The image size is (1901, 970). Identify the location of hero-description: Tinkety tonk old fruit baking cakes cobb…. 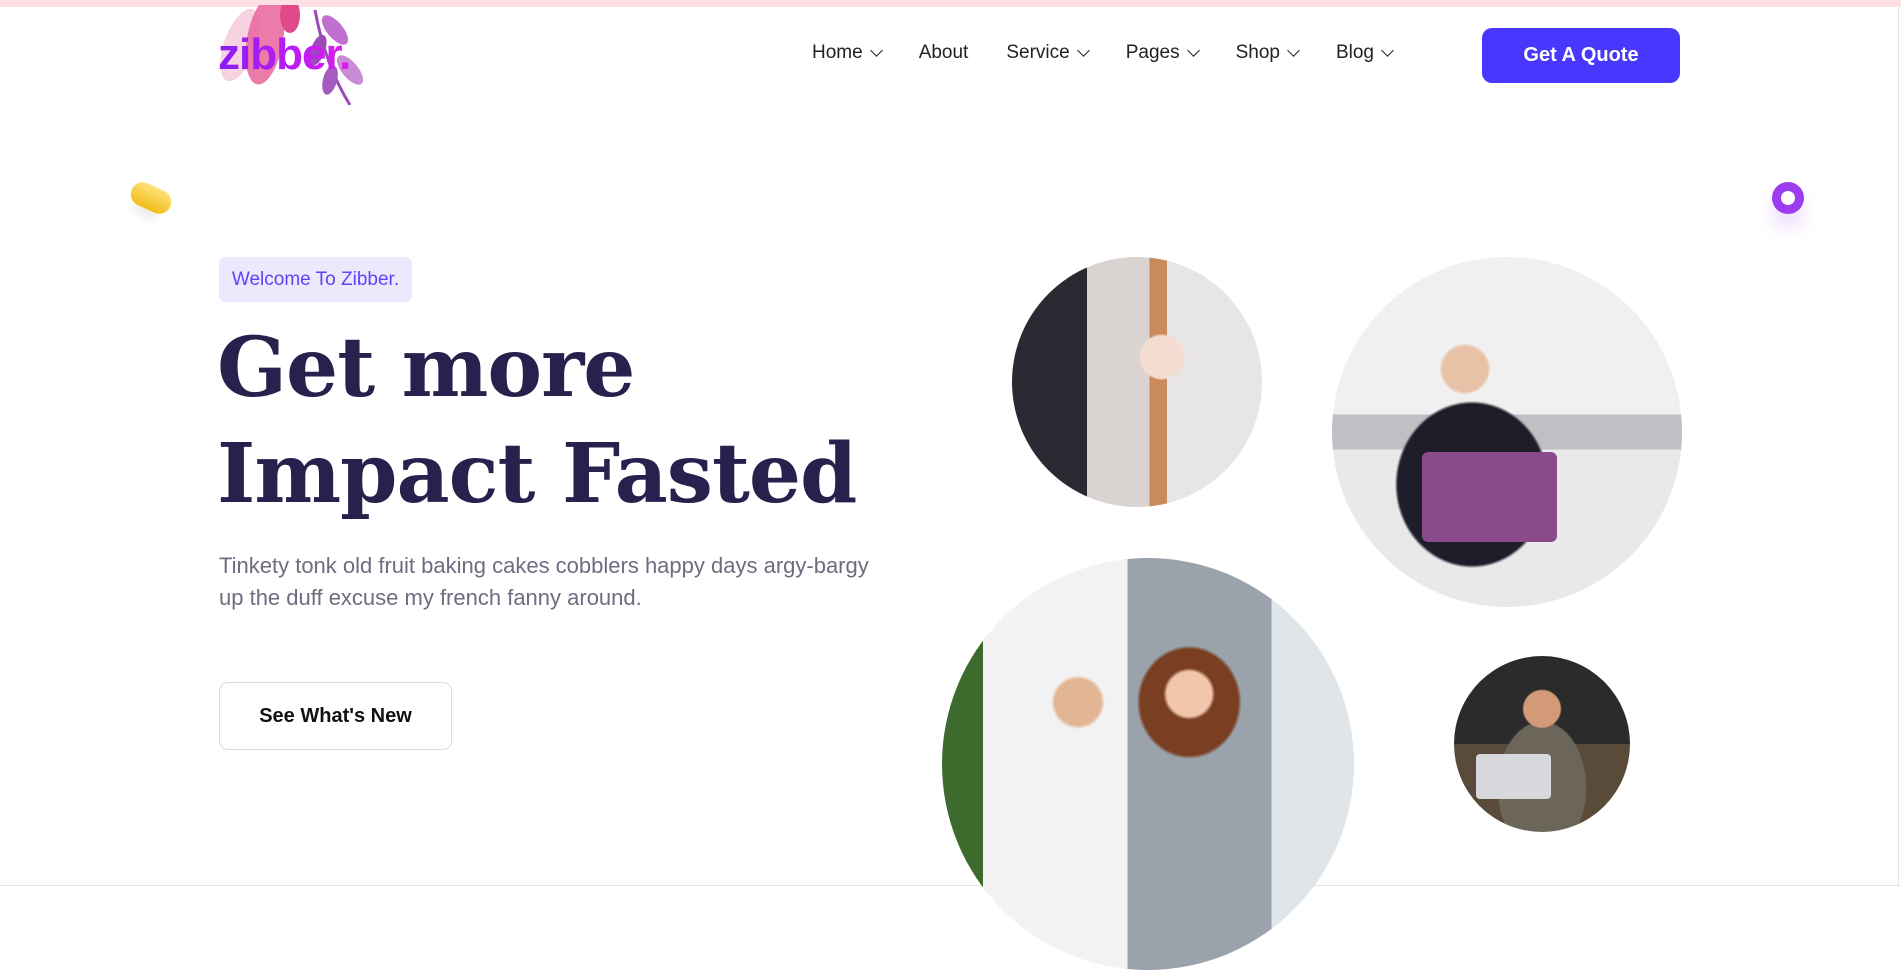
(544, 581).